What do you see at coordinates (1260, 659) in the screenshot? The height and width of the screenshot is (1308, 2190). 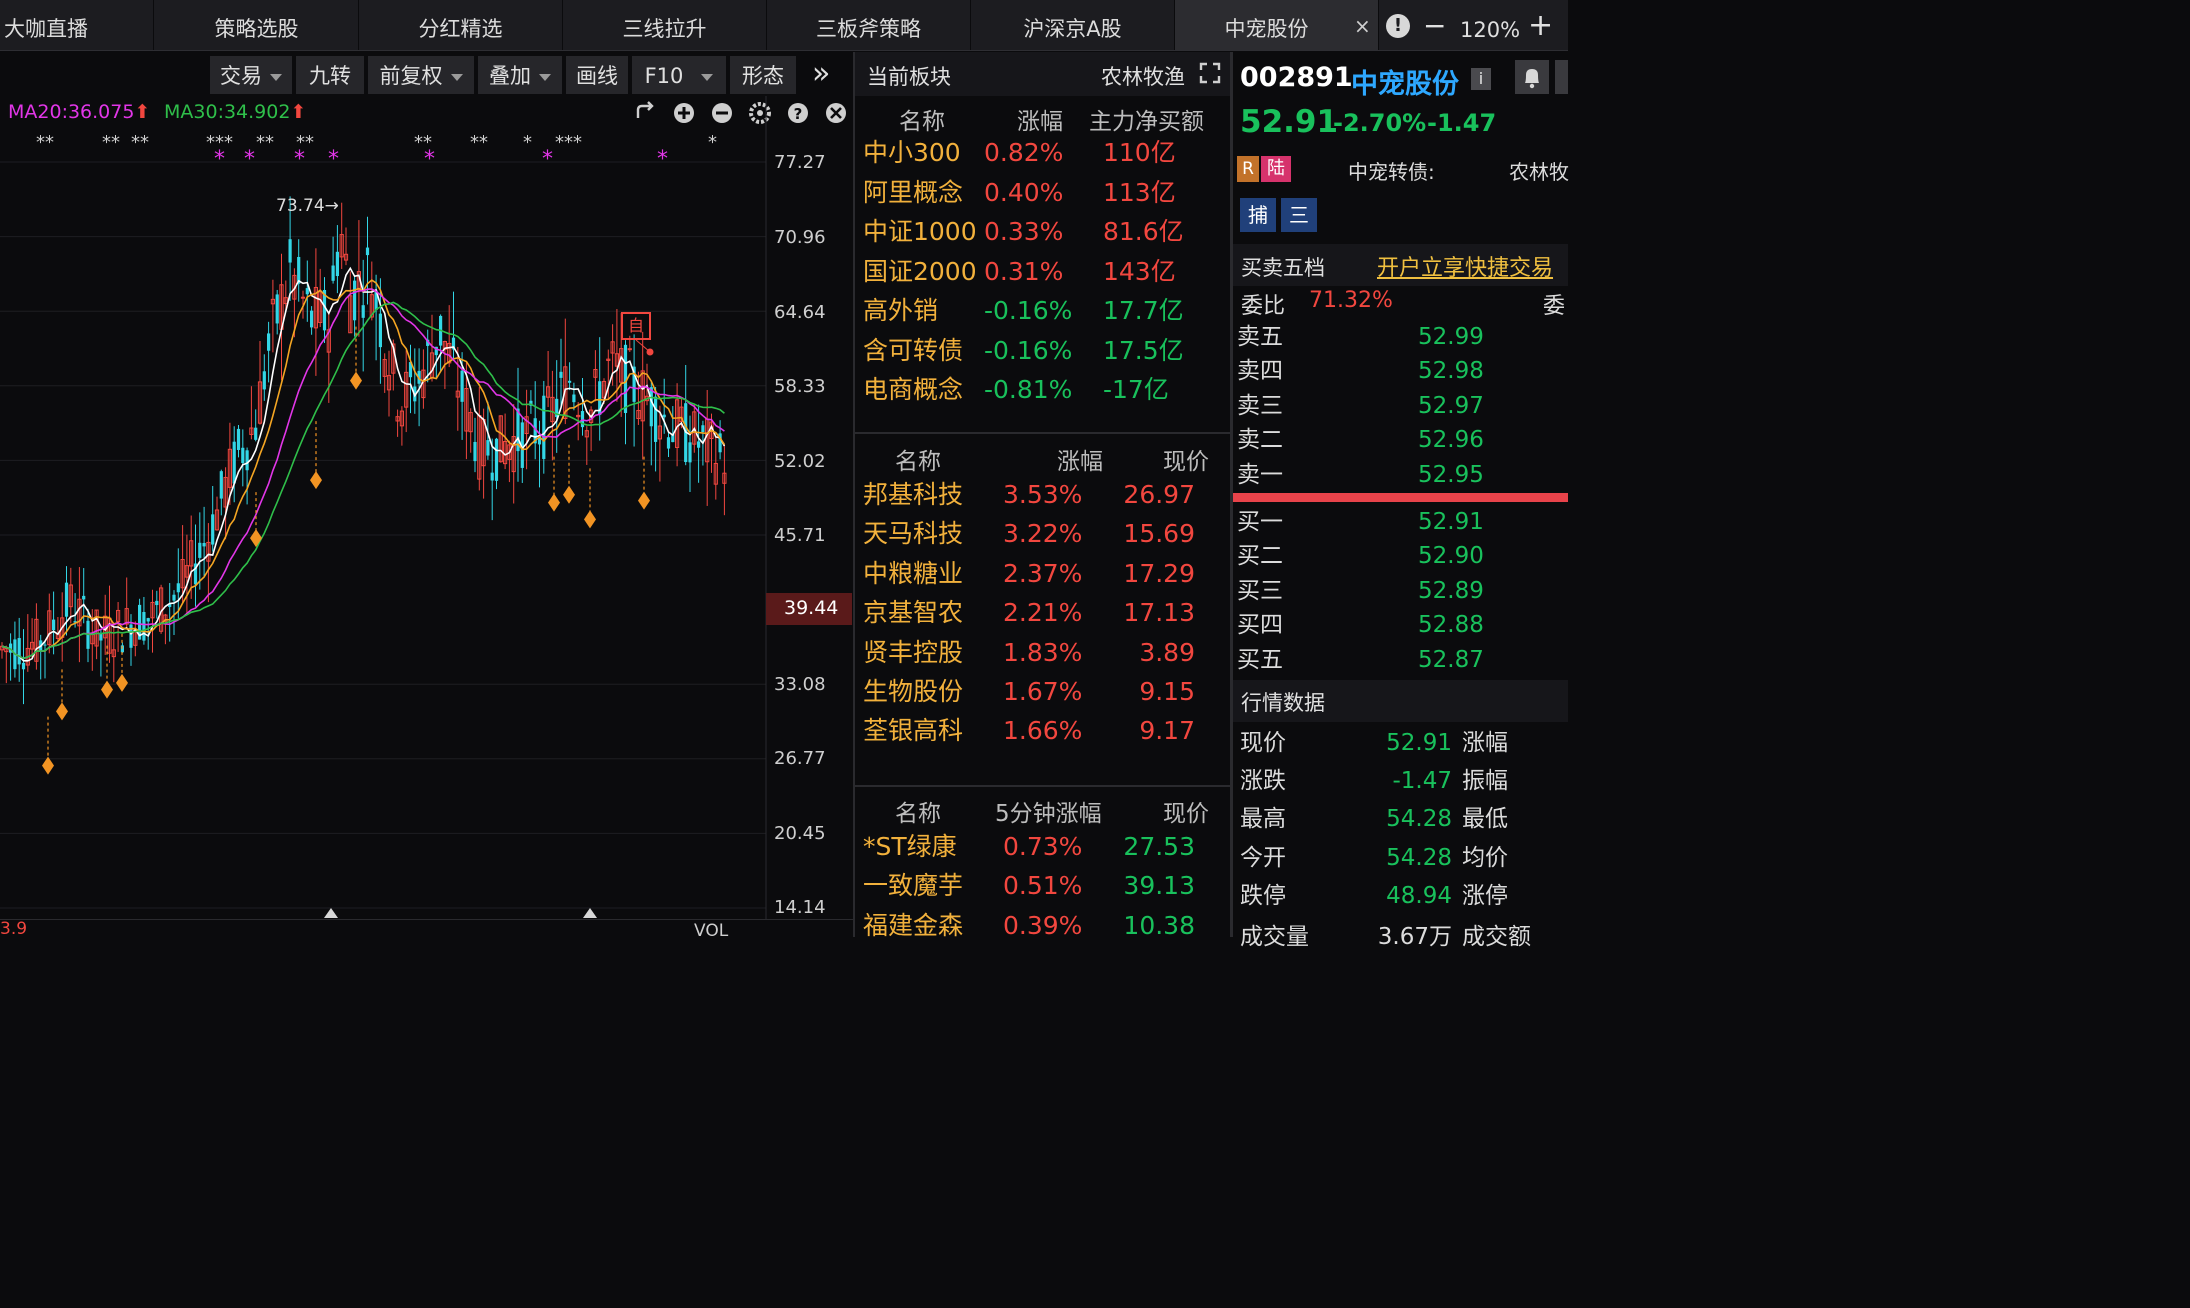 I see `bid-label: 买五` at bounding box center [1260, 659].